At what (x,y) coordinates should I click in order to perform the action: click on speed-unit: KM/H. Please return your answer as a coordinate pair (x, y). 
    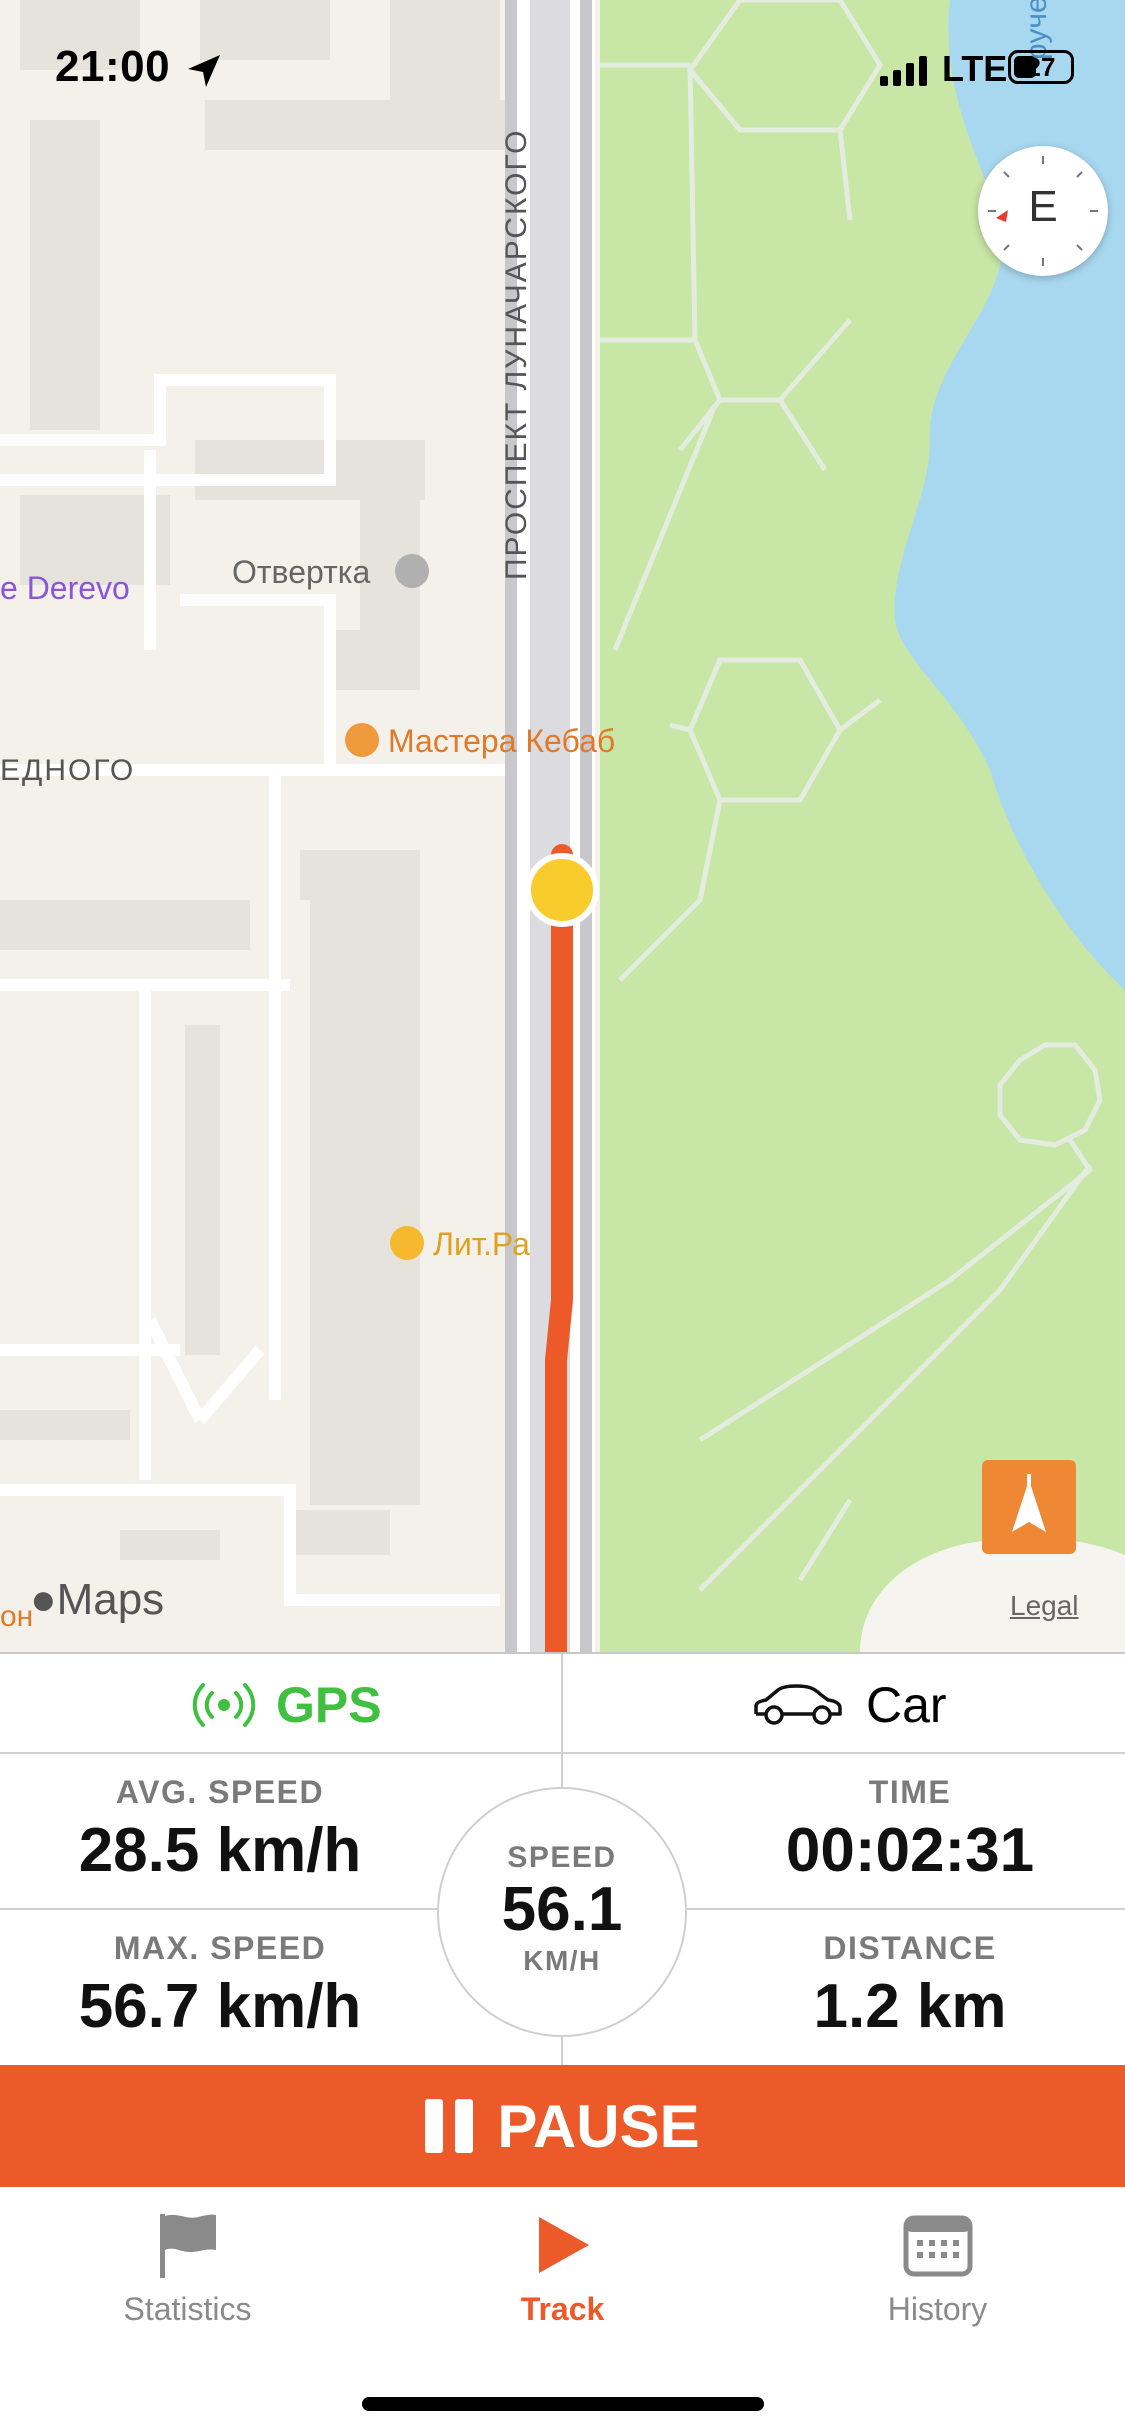
    Looking at the image, I should click on (562, 1960).